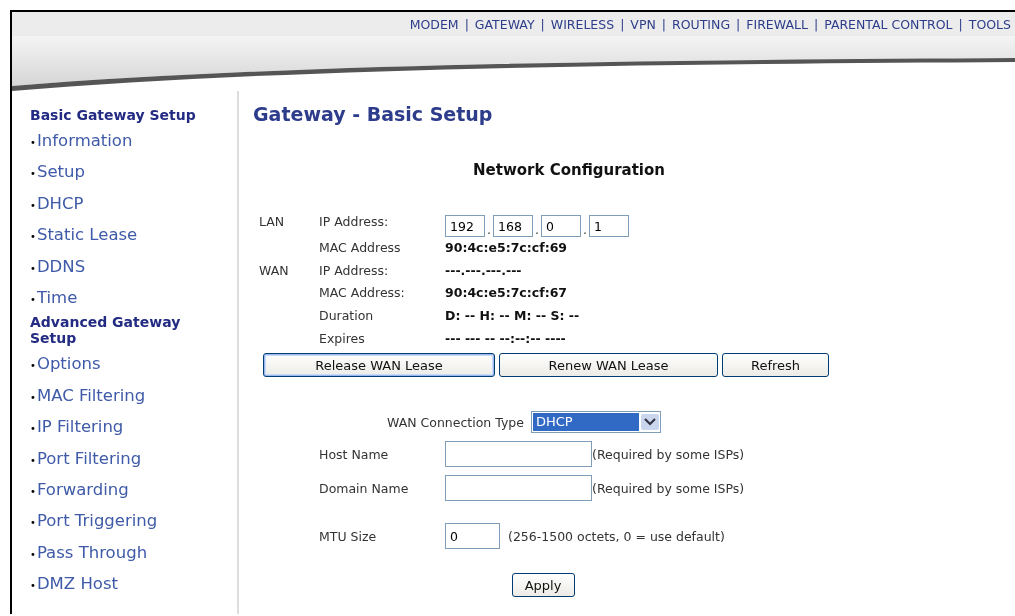 Image resolution: width=1015 pixels, height=616 pixels. I want to click on field-label: WAN Connection Type, so click(455, 422).